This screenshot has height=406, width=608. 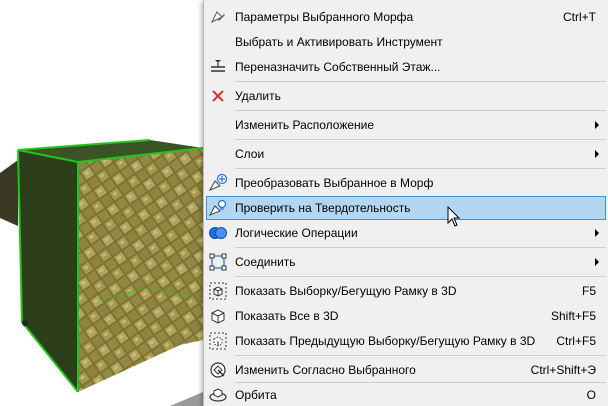 What do you see at coordinates (454, 219) in the screenshot?
I see `mouse-cursor-icon` at bounding box center [454, 219].